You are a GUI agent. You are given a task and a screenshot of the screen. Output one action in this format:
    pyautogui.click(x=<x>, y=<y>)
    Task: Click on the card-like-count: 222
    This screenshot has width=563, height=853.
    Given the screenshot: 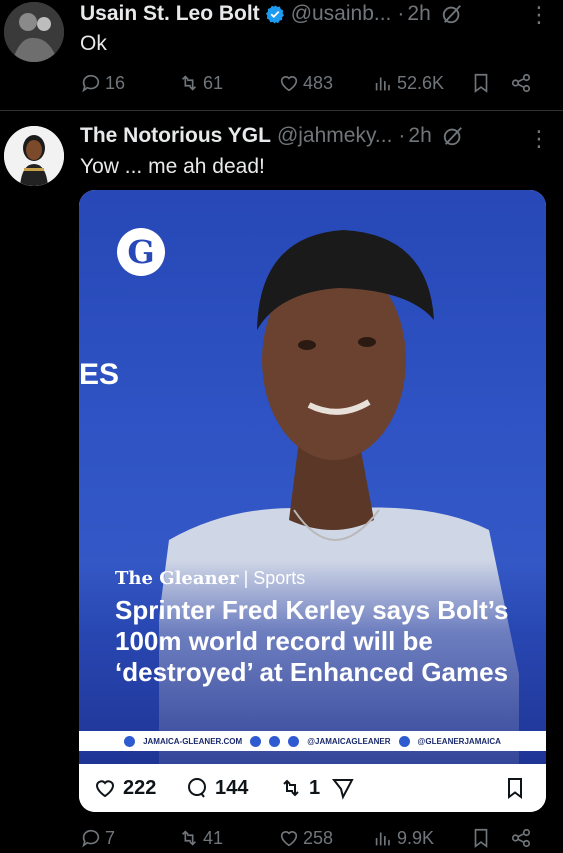 What is the action you would take?
    pyautogui.click(x=140, y=787)
    